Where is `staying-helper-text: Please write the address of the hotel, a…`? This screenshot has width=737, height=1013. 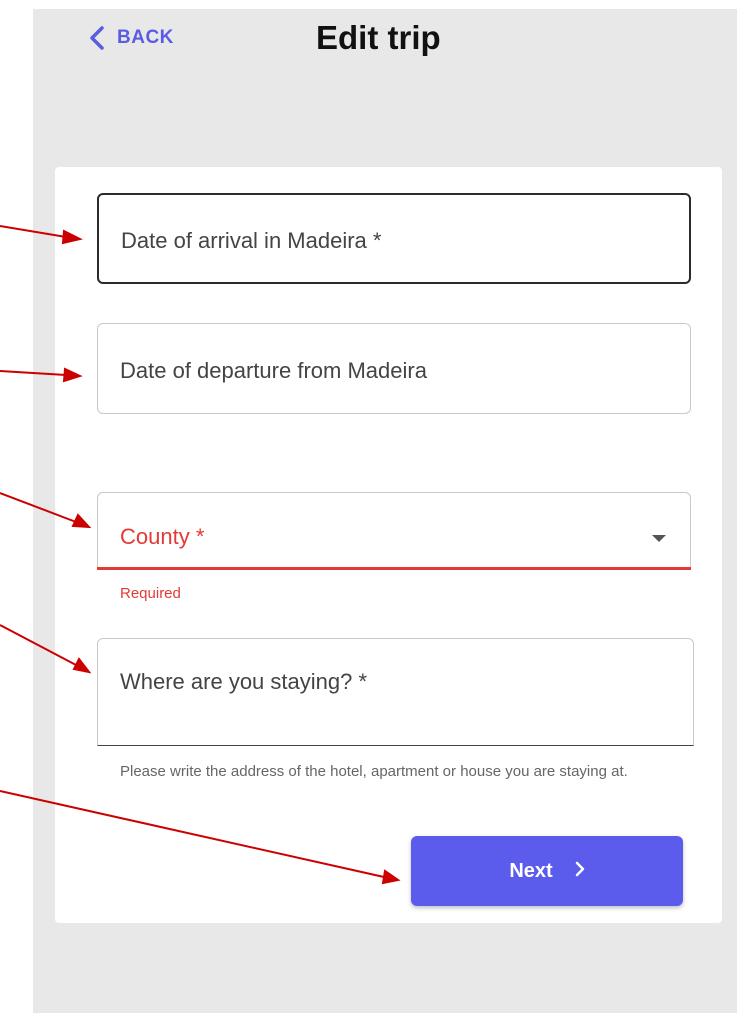 staying-helper-text: Please write the address of the hotel, a… is located at coordinates (374, 771).